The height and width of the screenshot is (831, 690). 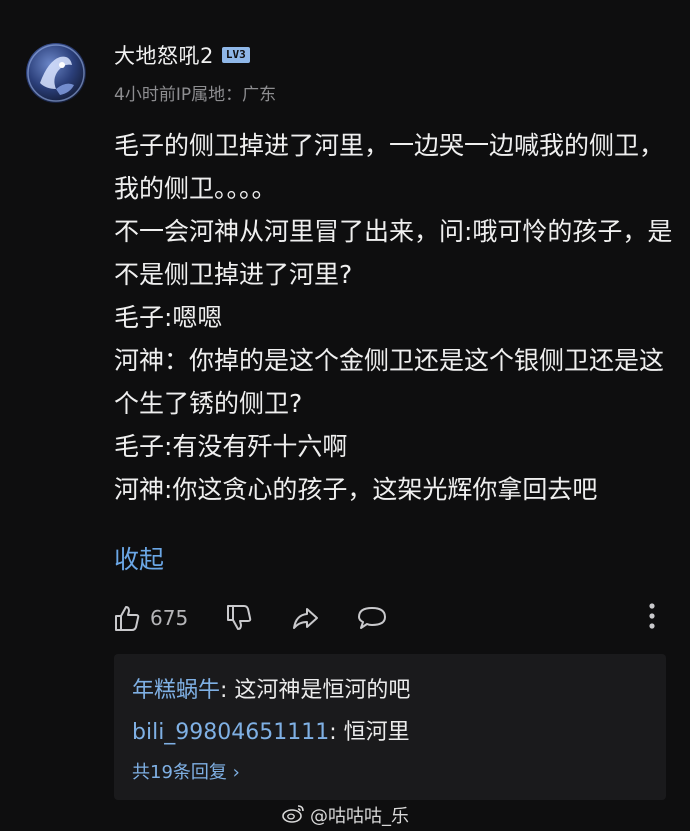 What do you see at coordinates (168, 317) in the screenshot?
I see `comment-line: 毛子:嗯嗯` at bounding box center [168, 317].